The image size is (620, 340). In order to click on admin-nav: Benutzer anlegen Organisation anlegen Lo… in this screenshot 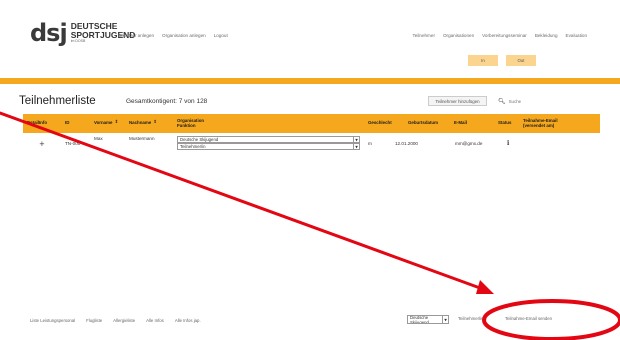, I will do `click(173, 35)`.